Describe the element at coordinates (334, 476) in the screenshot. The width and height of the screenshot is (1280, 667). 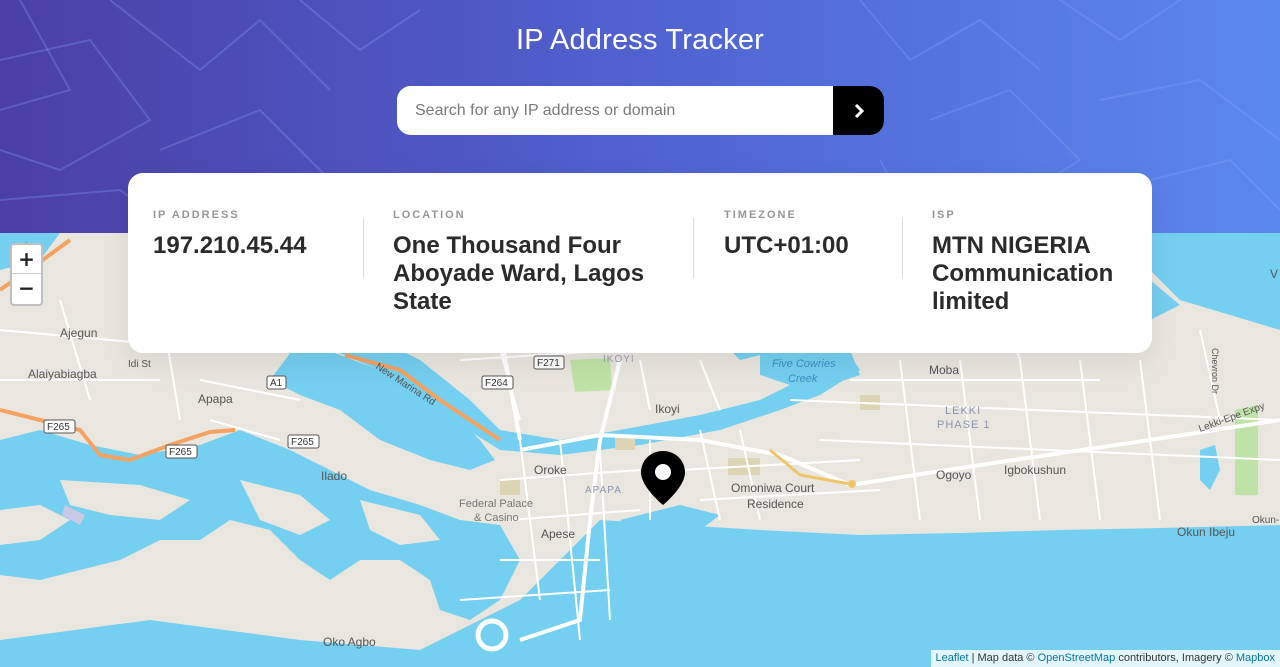
I see `place-label: Ilado` at that location.